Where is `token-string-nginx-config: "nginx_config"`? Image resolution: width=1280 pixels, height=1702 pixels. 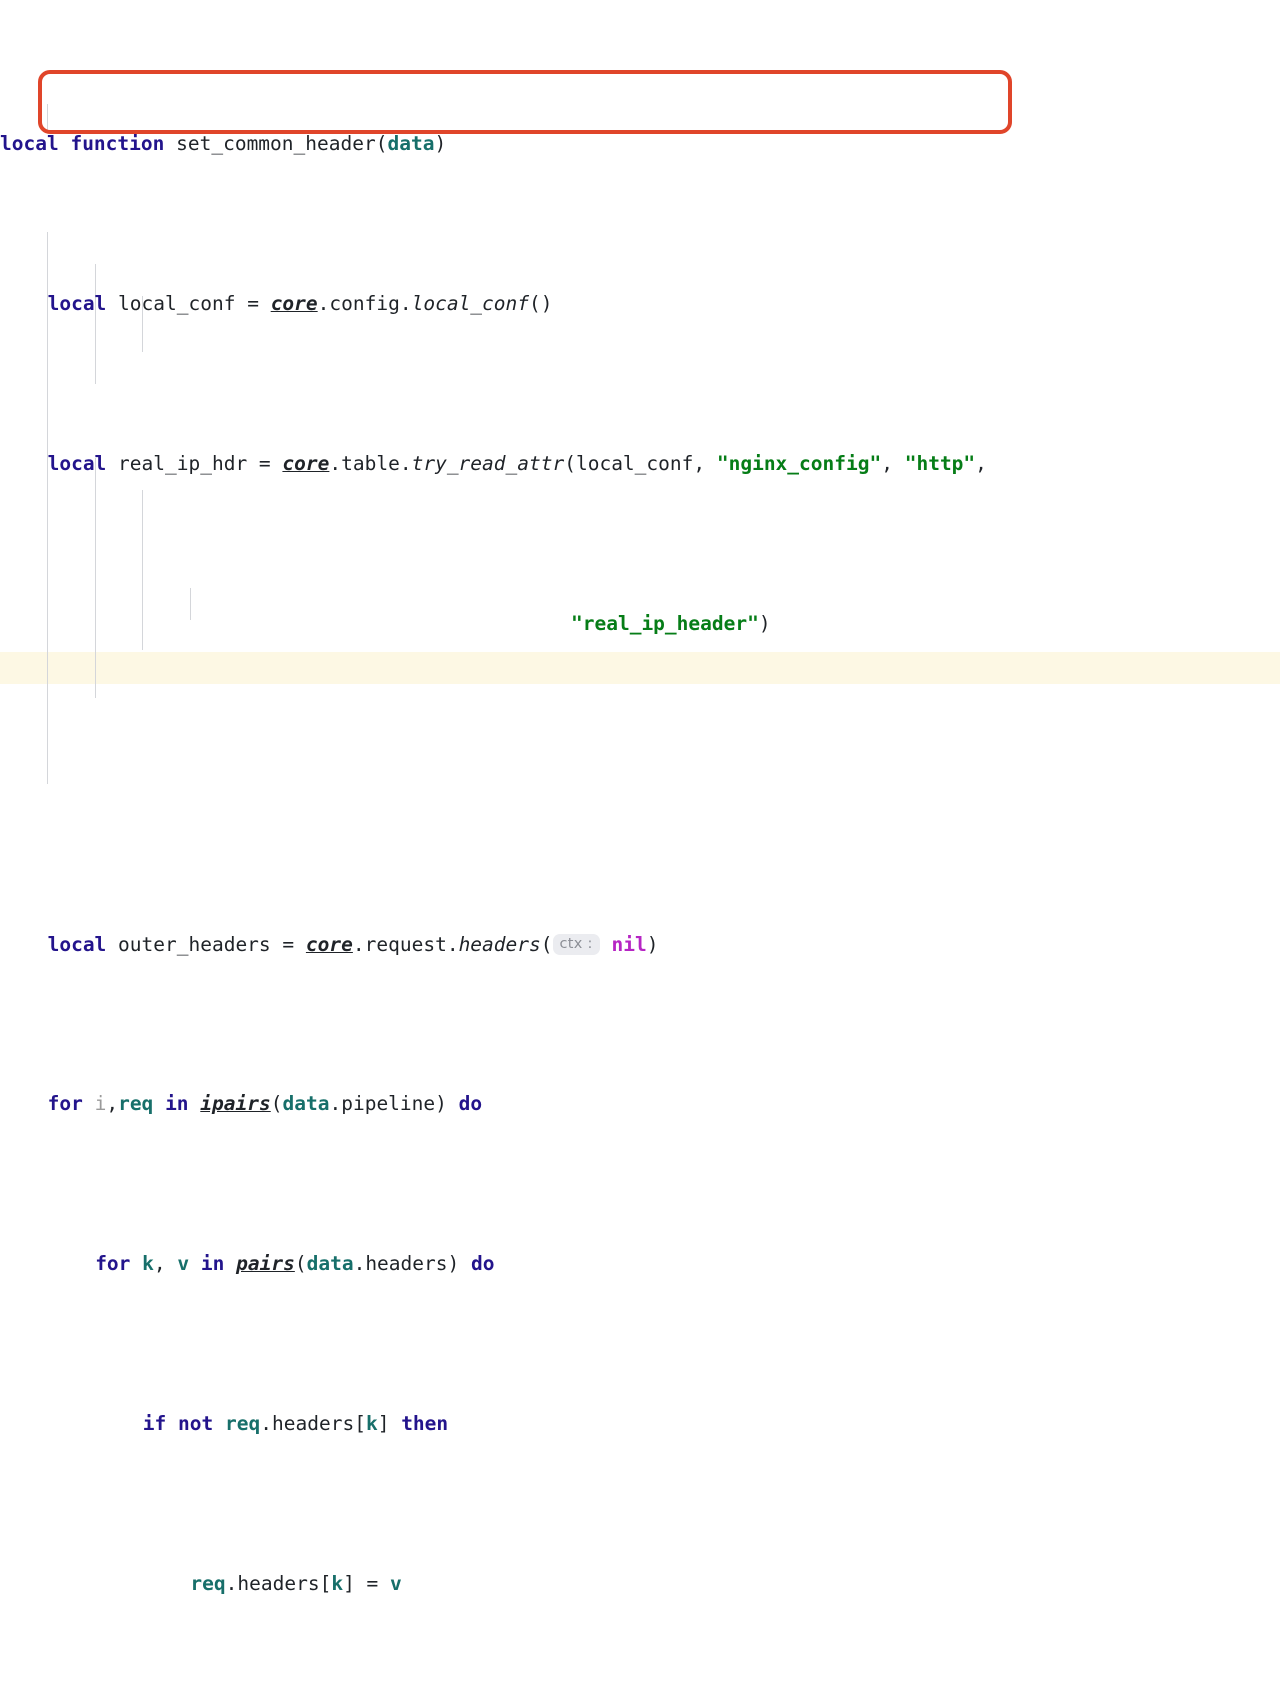
token-string-nginx-config: "nginx_config" is located at coordinates (799, 463).